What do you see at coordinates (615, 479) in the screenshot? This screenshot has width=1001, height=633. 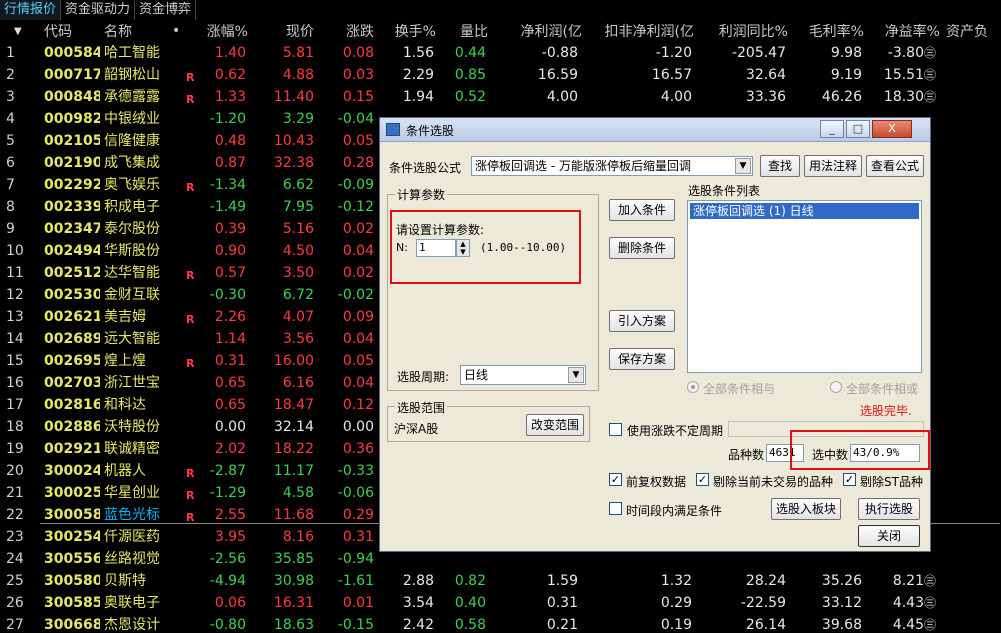 I see `fq-checkbox: ✓` at bounding box center [615, 479].